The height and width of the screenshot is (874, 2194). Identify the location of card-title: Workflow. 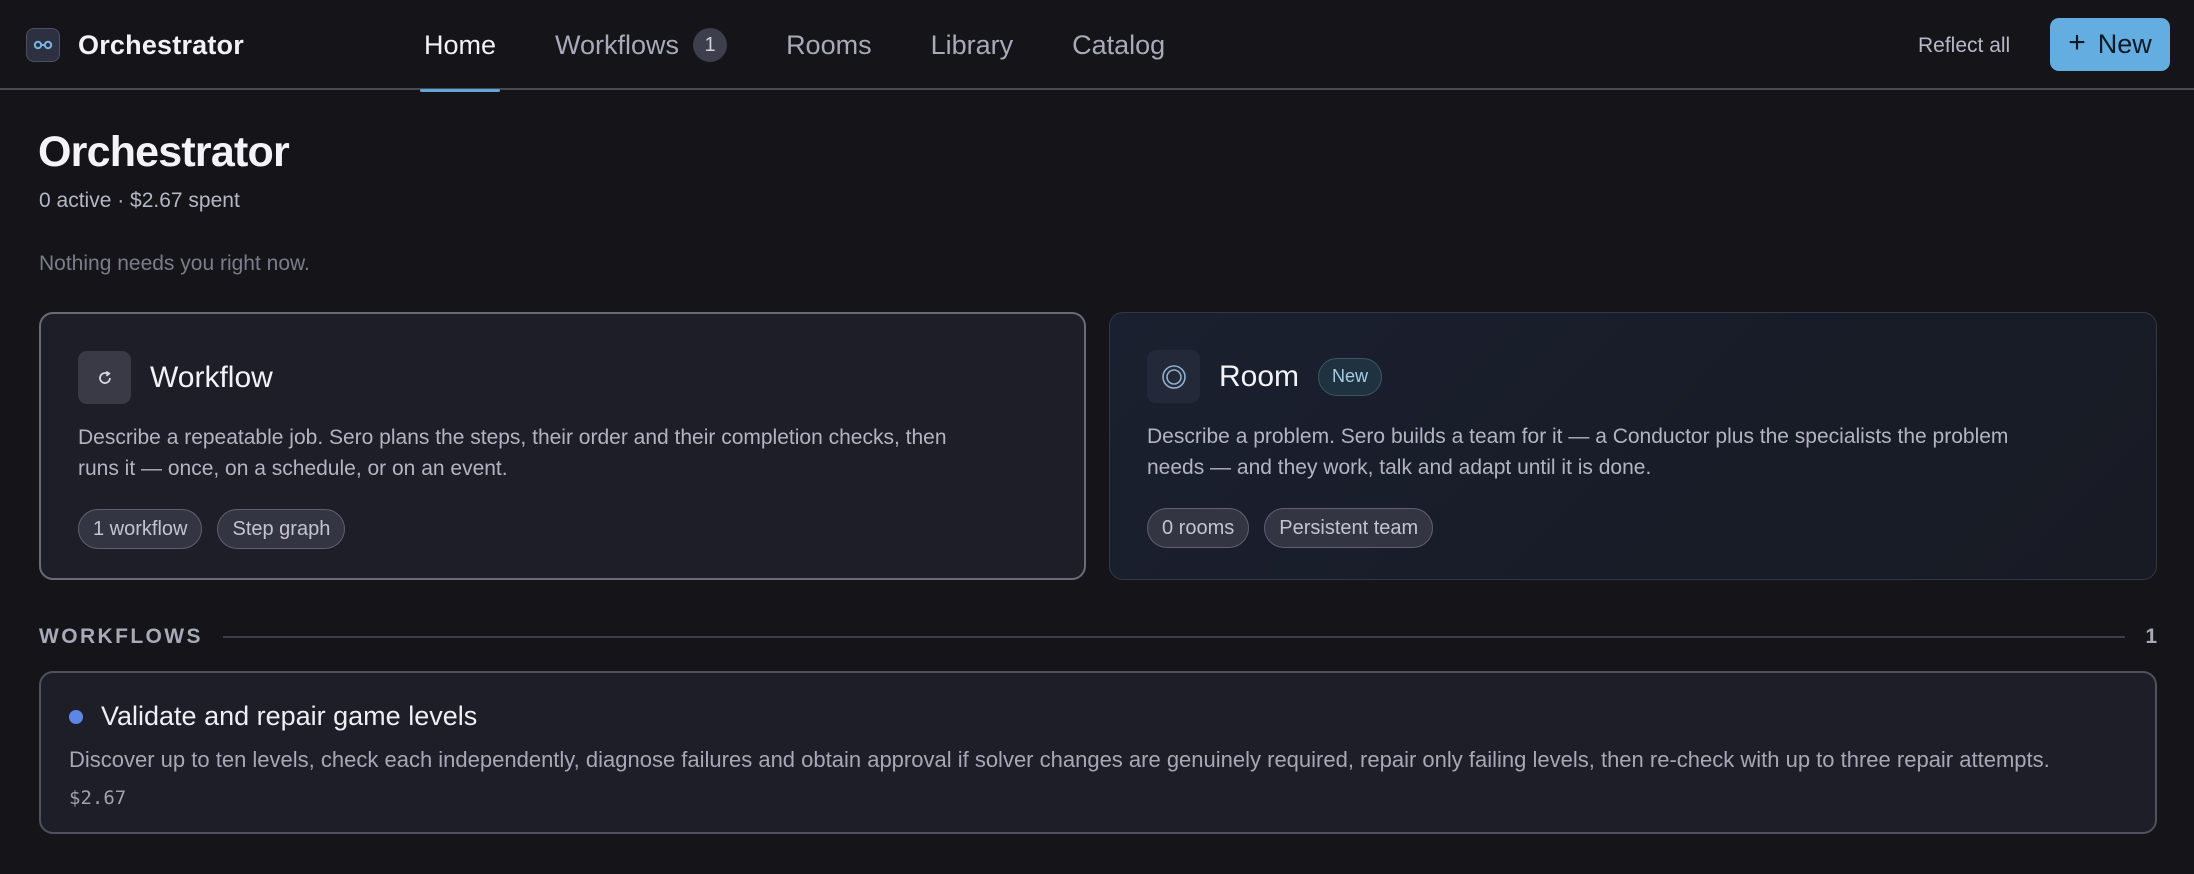
(211, 377).